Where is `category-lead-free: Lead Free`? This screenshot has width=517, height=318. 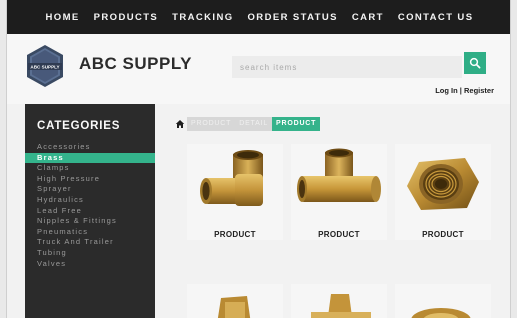
category-lead-free: Lead Free is located at coordinates (90, 211).